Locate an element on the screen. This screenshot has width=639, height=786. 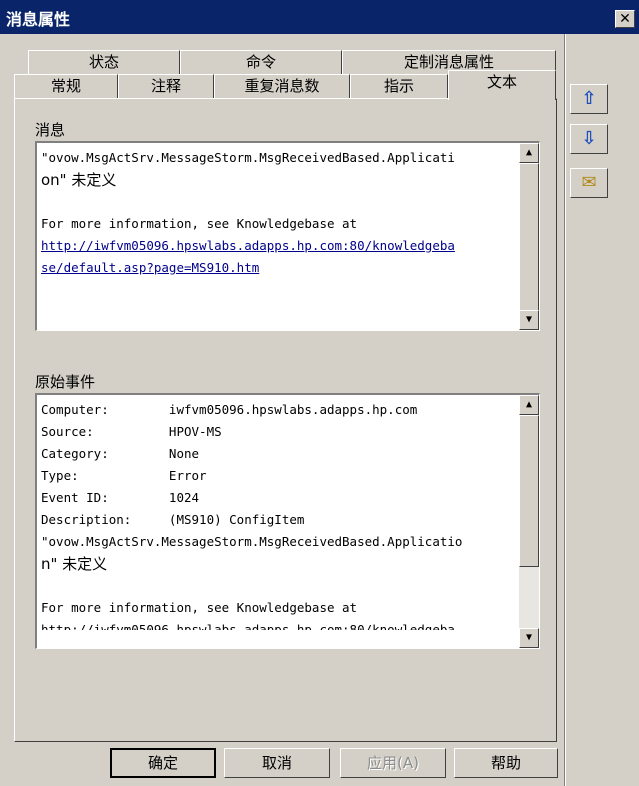
message-scrollbar: ▲ ▼ is located at coordinates (529, 236).